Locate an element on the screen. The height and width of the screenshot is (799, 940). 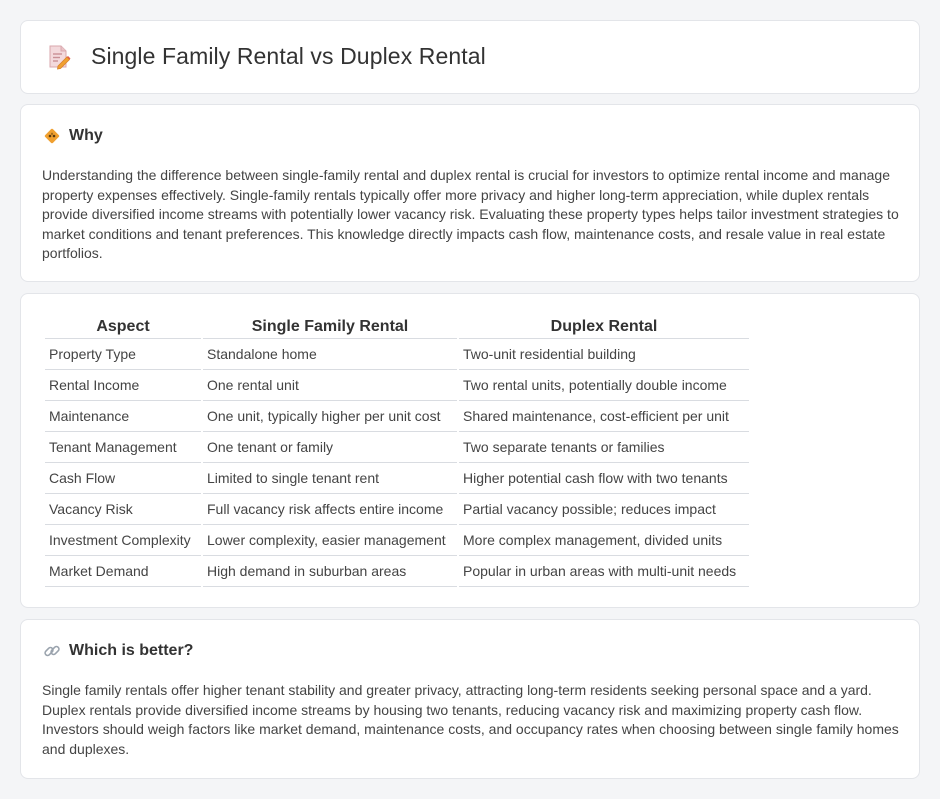
cell-duplex: Partial vacancy possible; reduces impact is located at coordinates (604, 509).